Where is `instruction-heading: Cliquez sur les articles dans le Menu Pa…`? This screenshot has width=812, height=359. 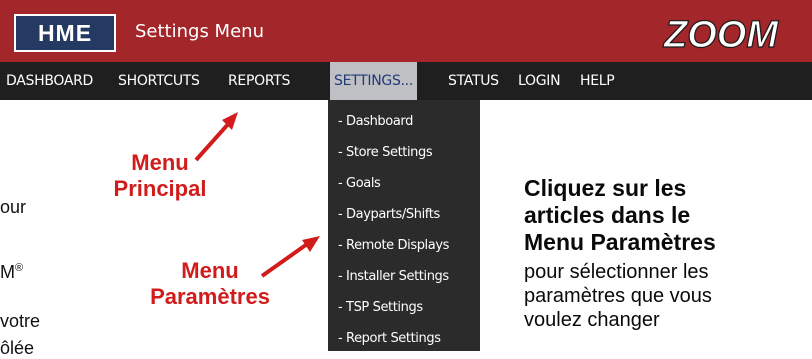
instruction-heading: Cliquez sur les articles dans le Menu Pa… is located at coordinates (620, 215).